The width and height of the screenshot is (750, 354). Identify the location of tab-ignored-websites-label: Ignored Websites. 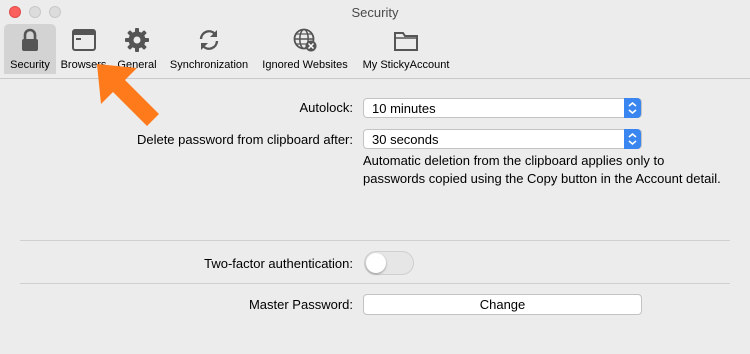
(305, 65).